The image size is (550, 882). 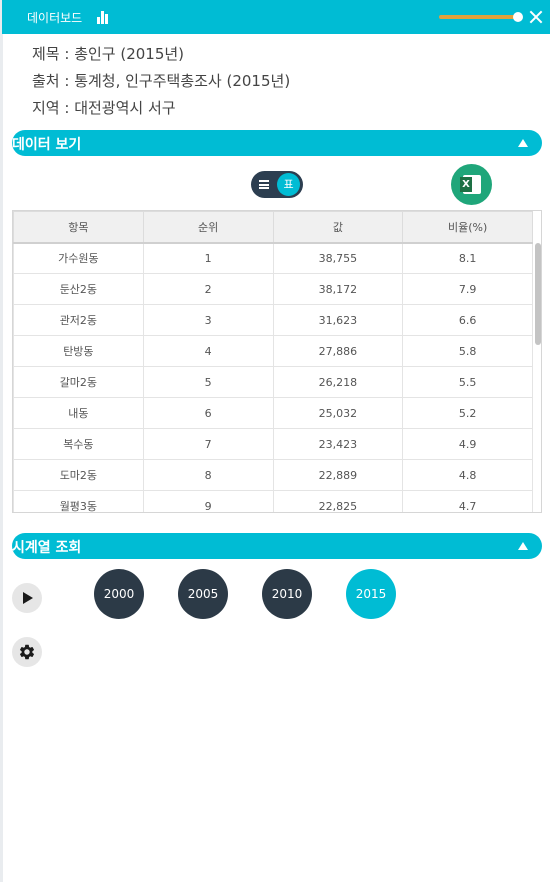 I want to click on table-scrollbar, so click(x=538, y=294).